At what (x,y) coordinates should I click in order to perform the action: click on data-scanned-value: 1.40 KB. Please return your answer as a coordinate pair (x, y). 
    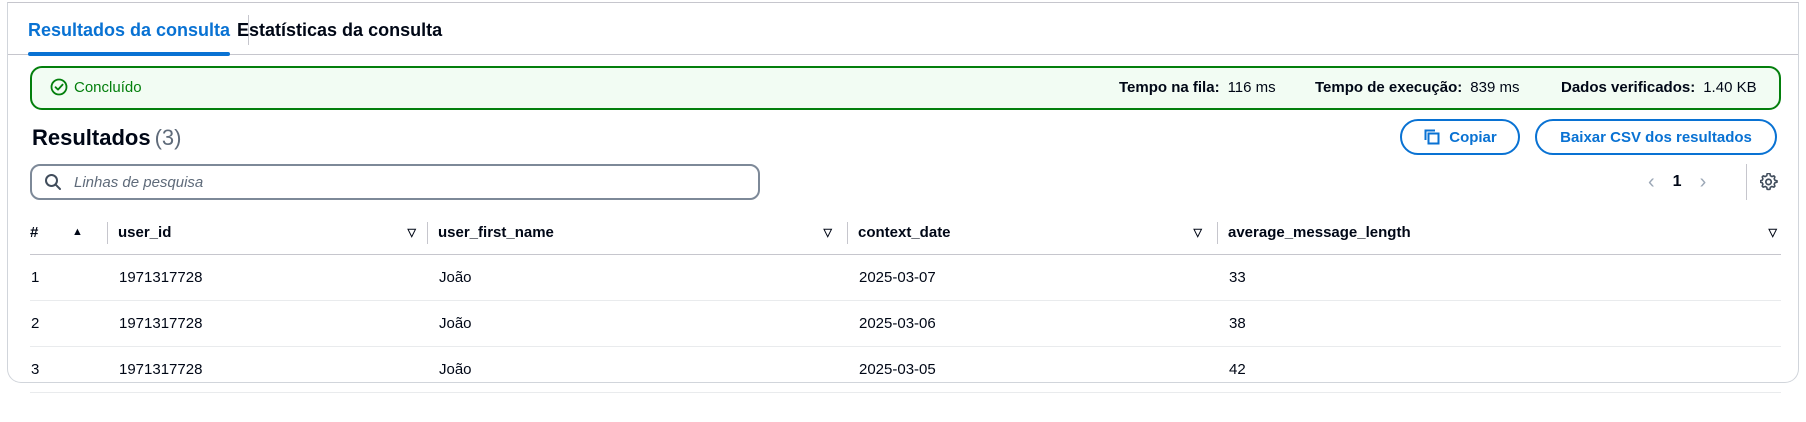
    Looking at the image, I should click on (1730, 87).